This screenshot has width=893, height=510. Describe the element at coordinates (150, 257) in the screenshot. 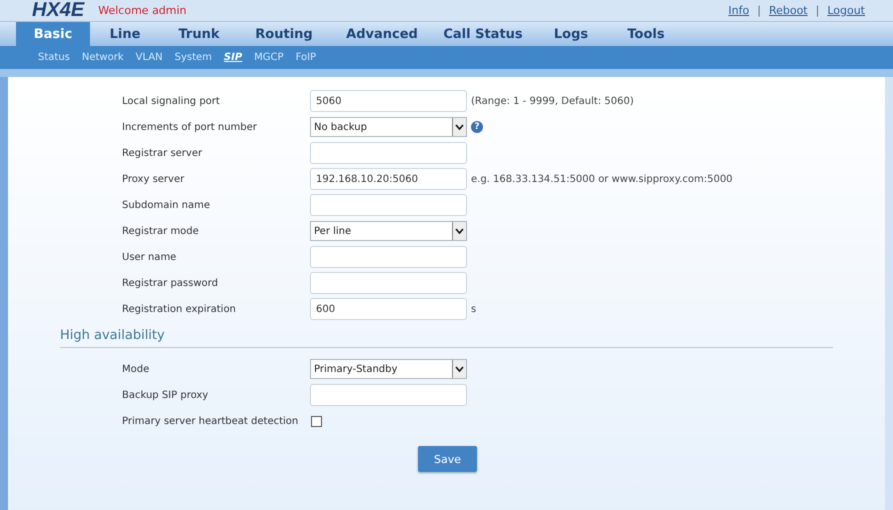

I see `field-label: User name` at that location.